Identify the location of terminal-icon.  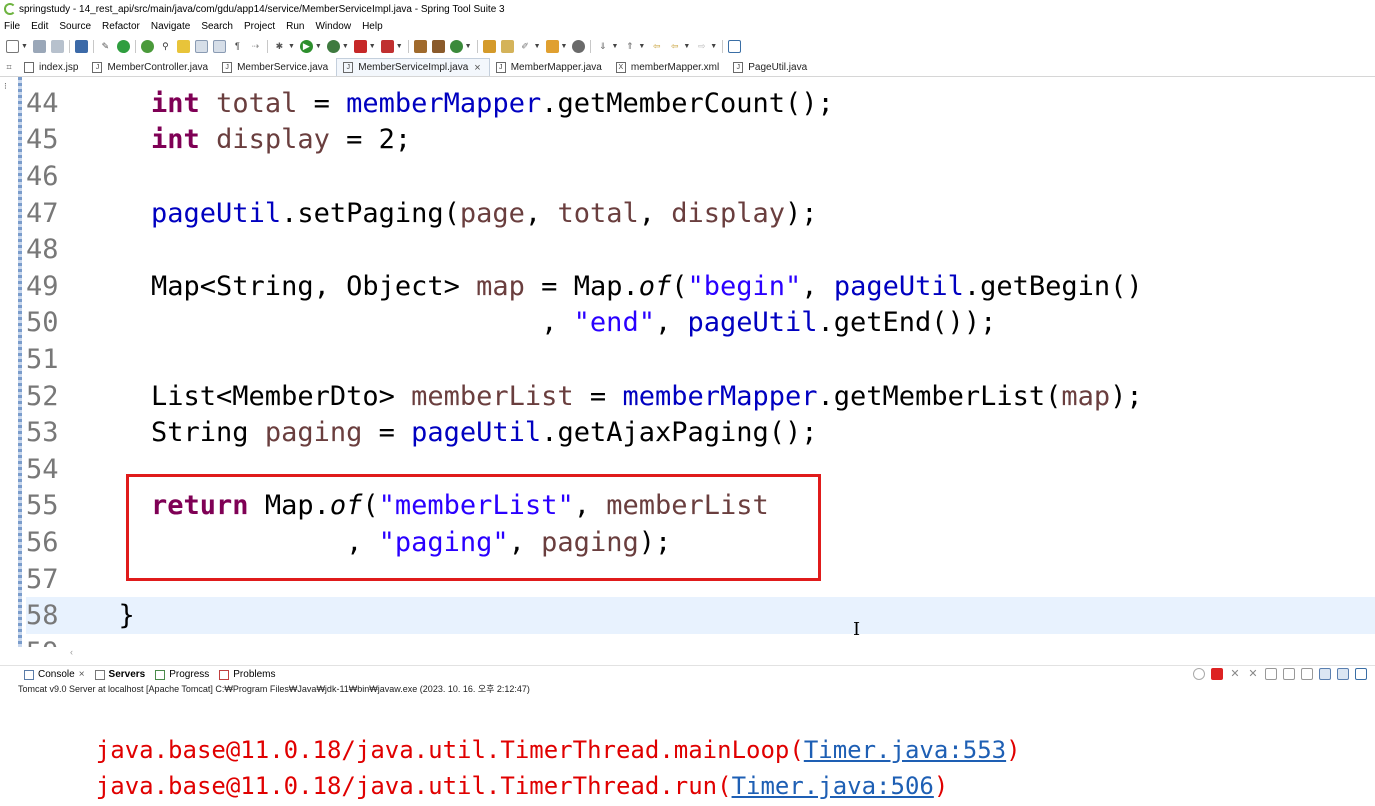
(81, 46).